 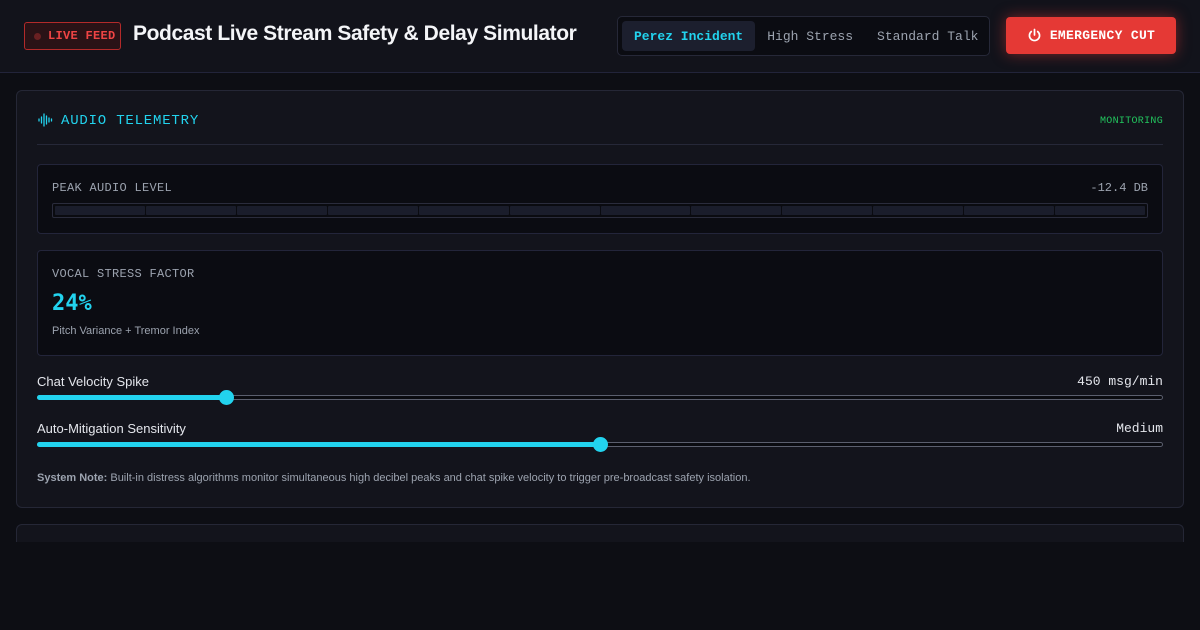 I want to click on scenario-tabs: Perez Incident High Stress Standard Talk, so click(x=803, y=36).